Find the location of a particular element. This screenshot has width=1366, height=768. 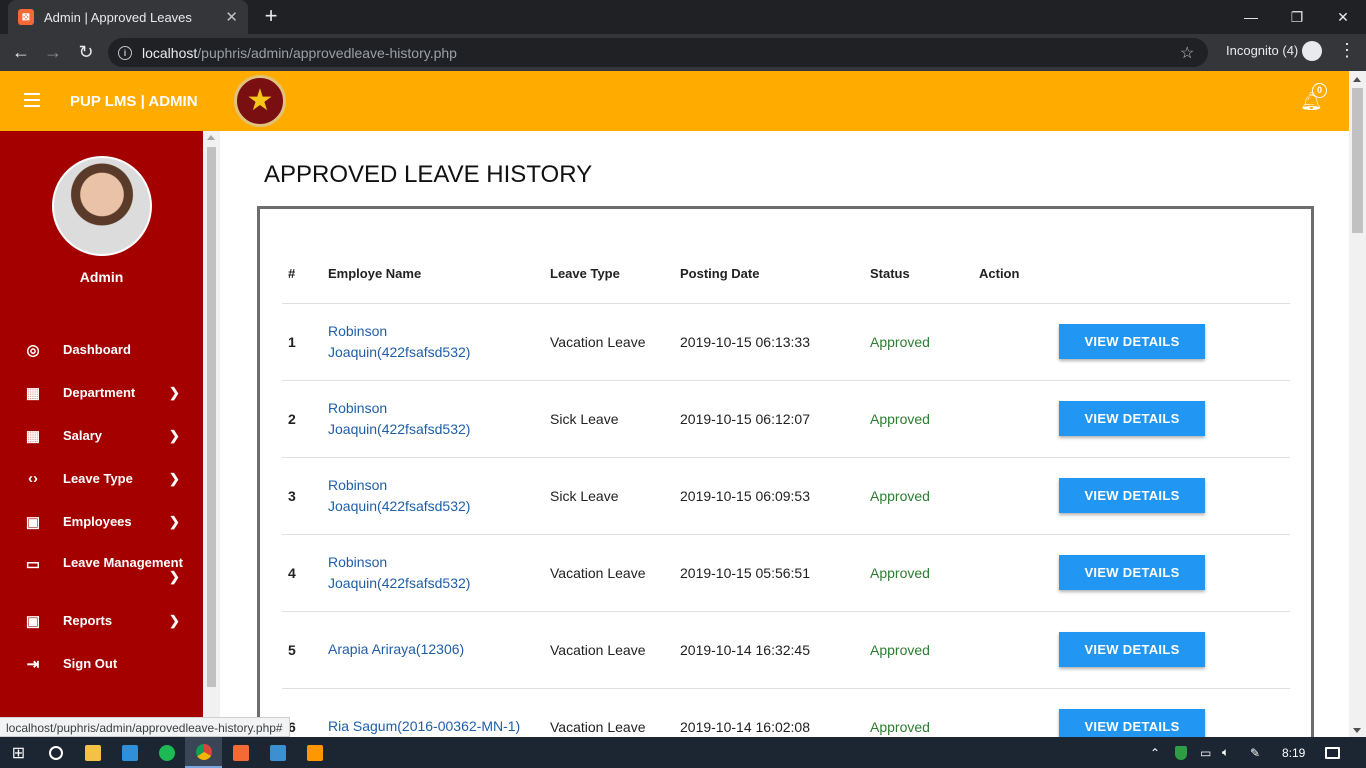

defender-shield-icon is located at coordinates (1181, 752).